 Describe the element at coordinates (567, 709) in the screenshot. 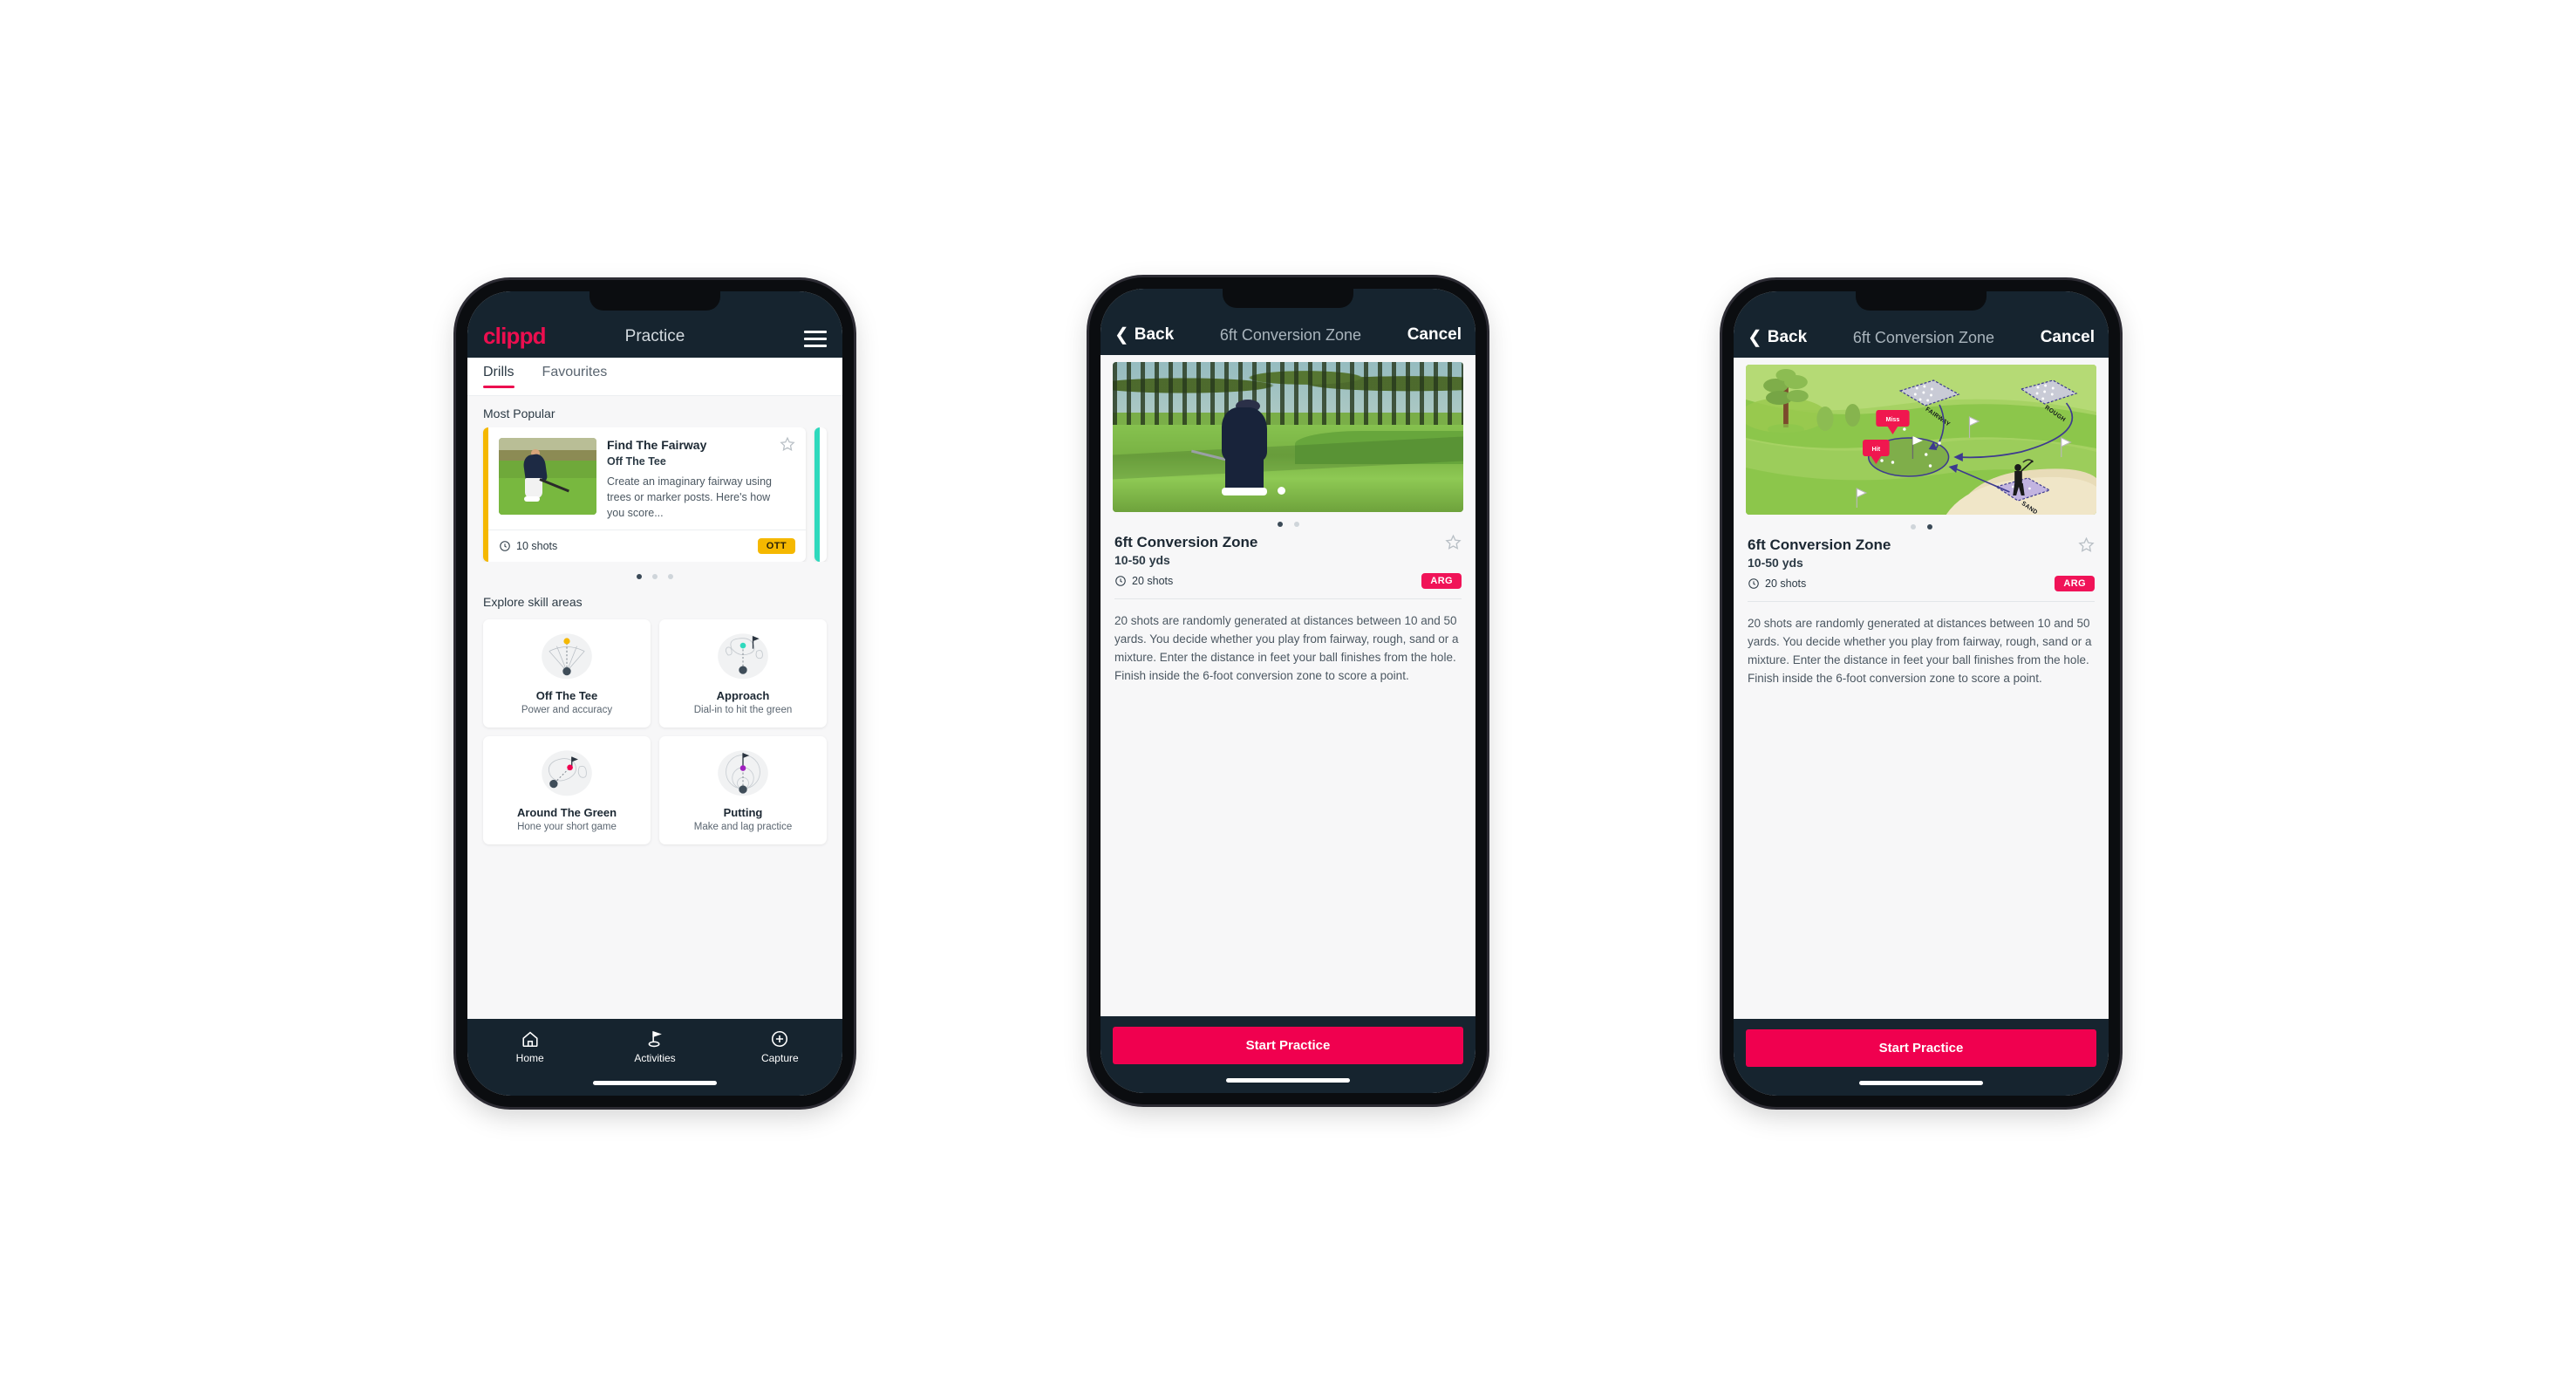

I see `skill-desc: Power and accuracy` at that location.